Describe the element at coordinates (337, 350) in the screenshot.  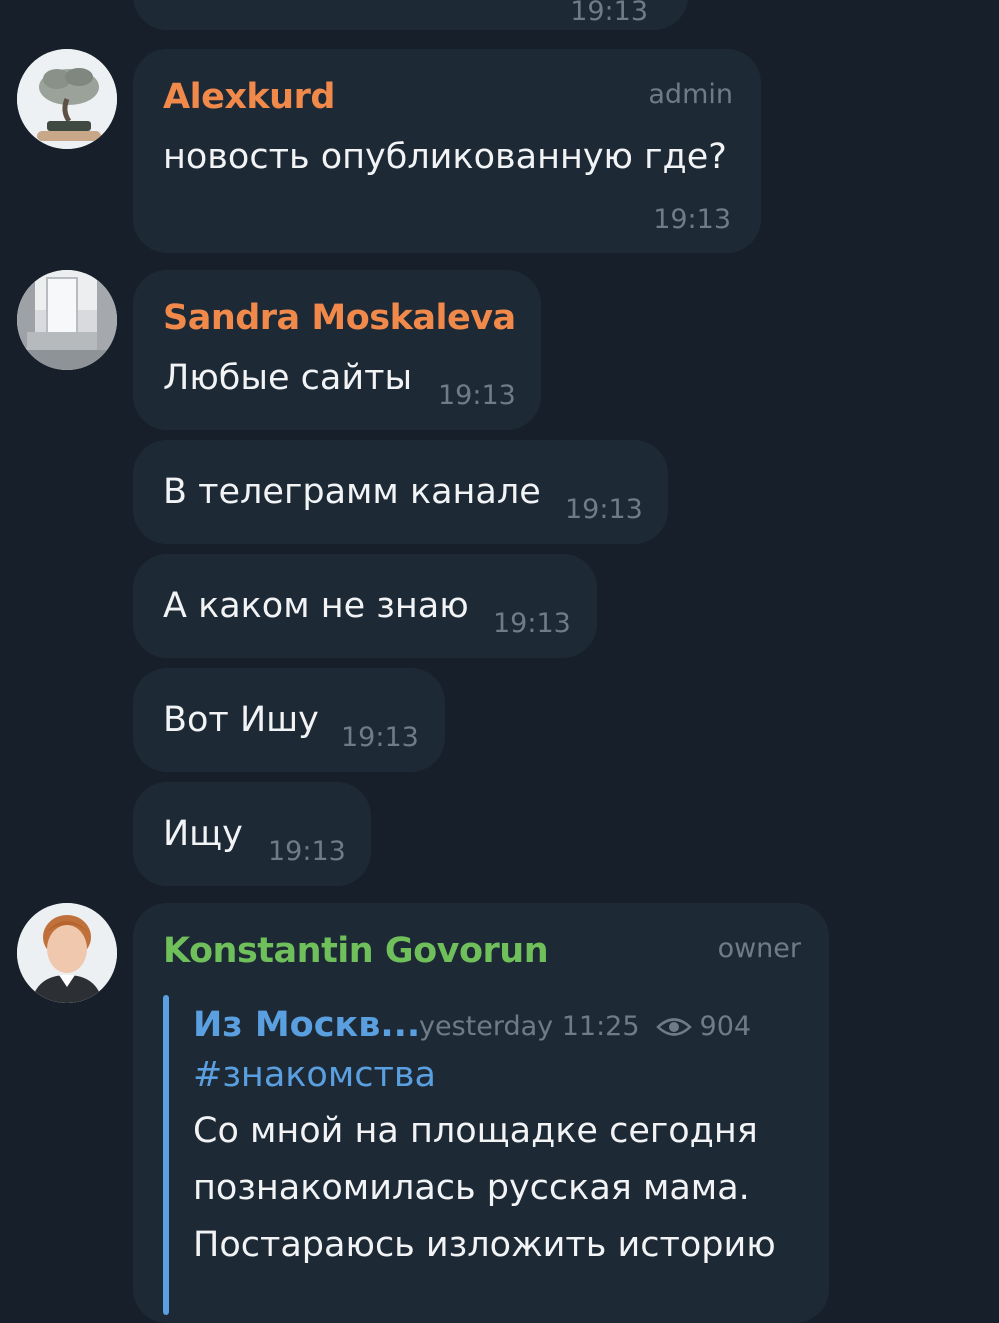
I see `message-bubble-sandra-1: Sandra Moskaleva Любые сайты 19:13` at that location.